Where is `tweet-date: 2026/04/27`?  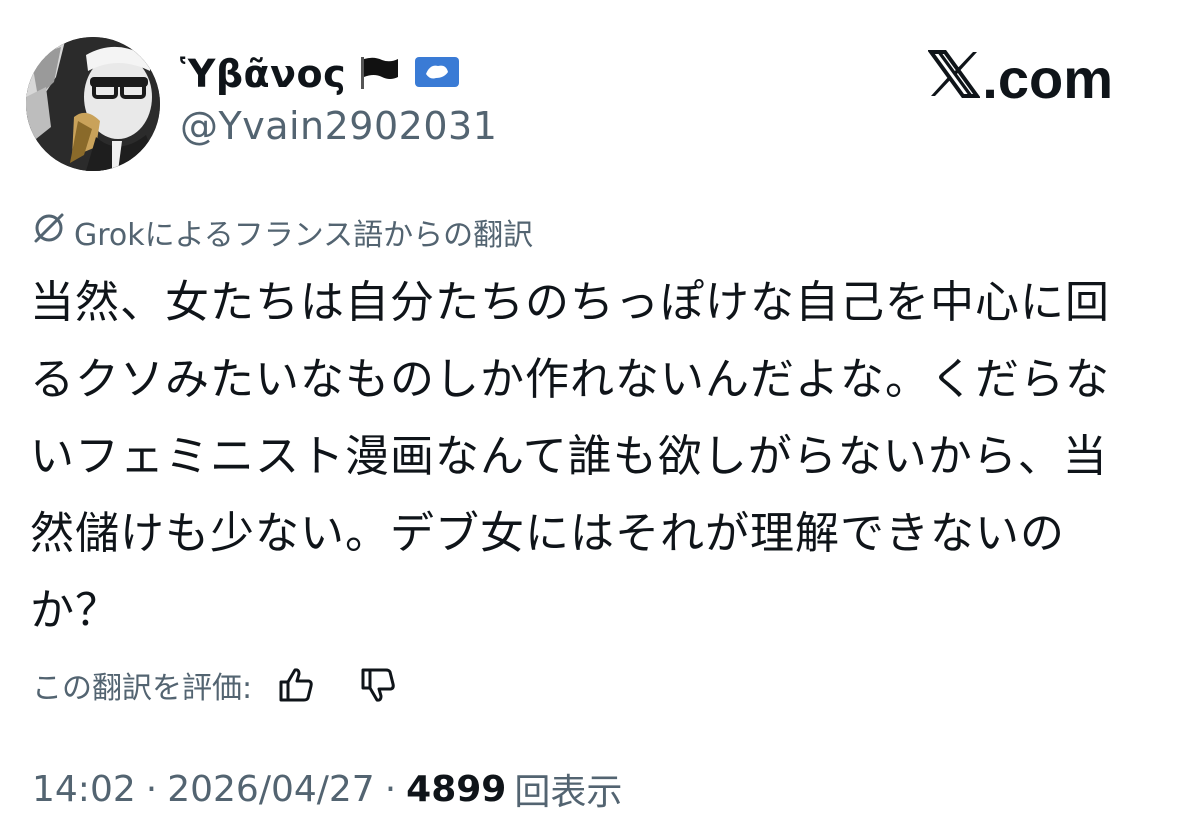 tweet-date: 2026/04/27 is located at coordinates (271, 789).